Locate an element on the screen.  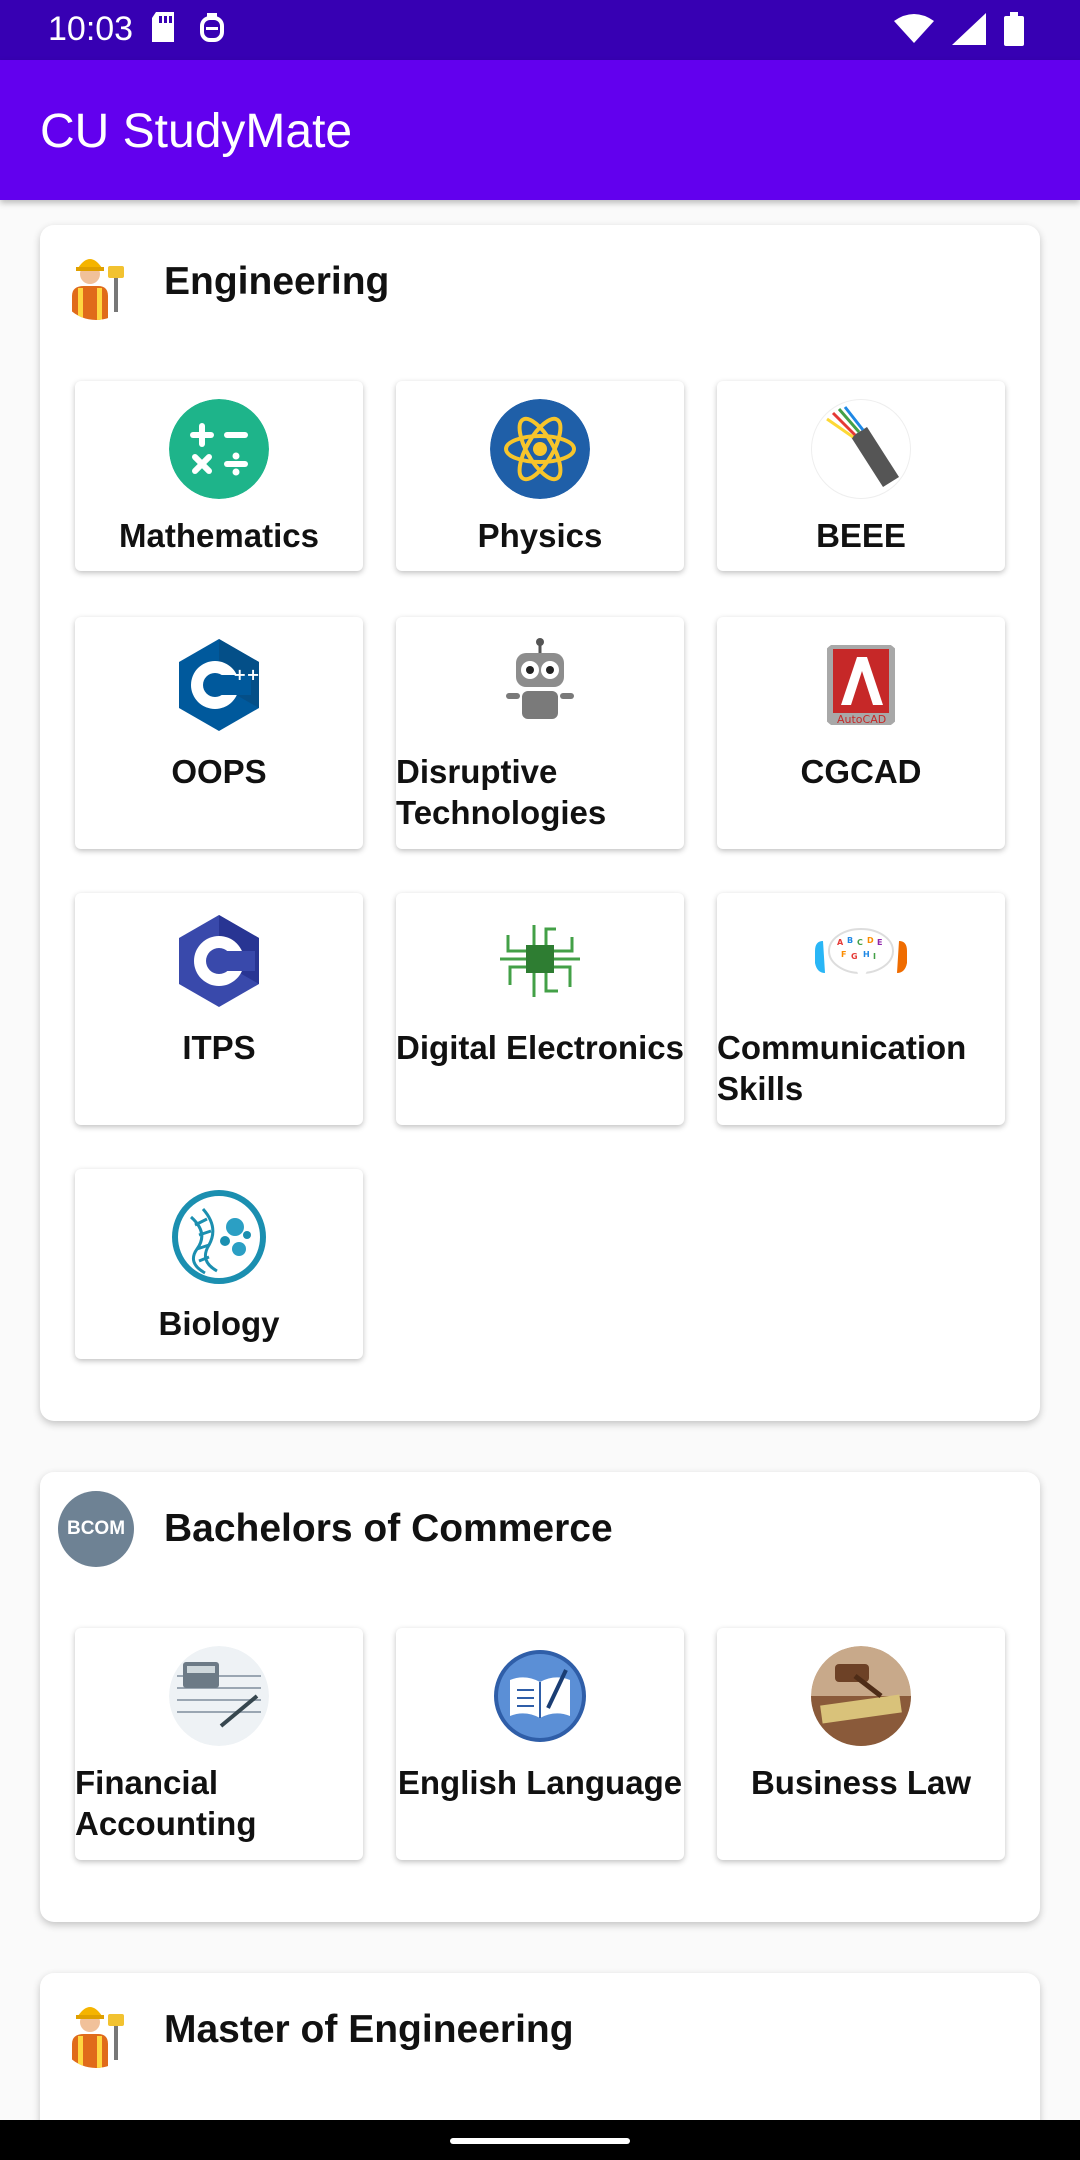
subject-tile-oops: ++ OOPS is located at coordinates (219, 733).